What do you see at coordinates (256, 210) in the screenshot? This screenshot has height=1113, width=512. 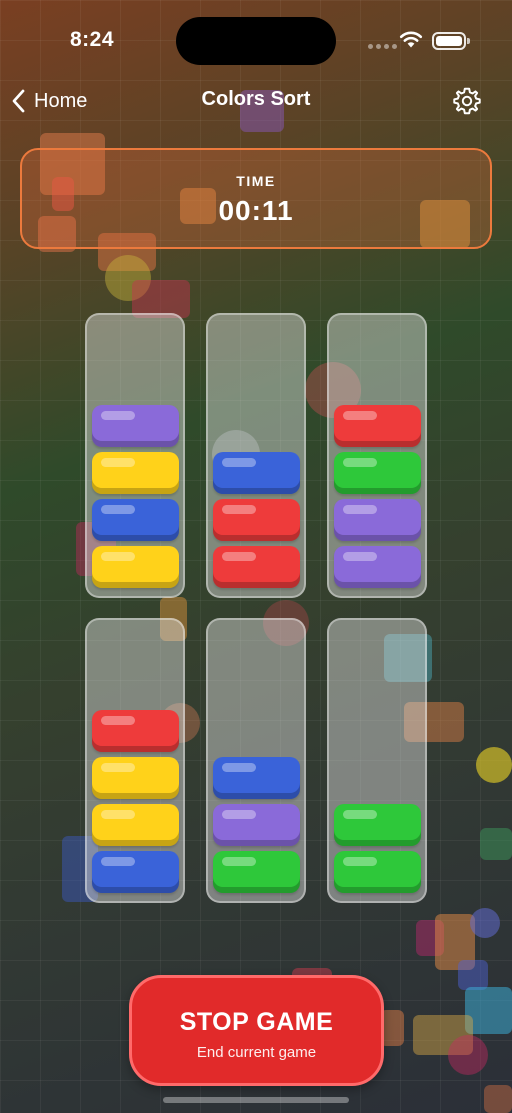 I see `timer-value: 00:11` at bounding box center [256, 210].